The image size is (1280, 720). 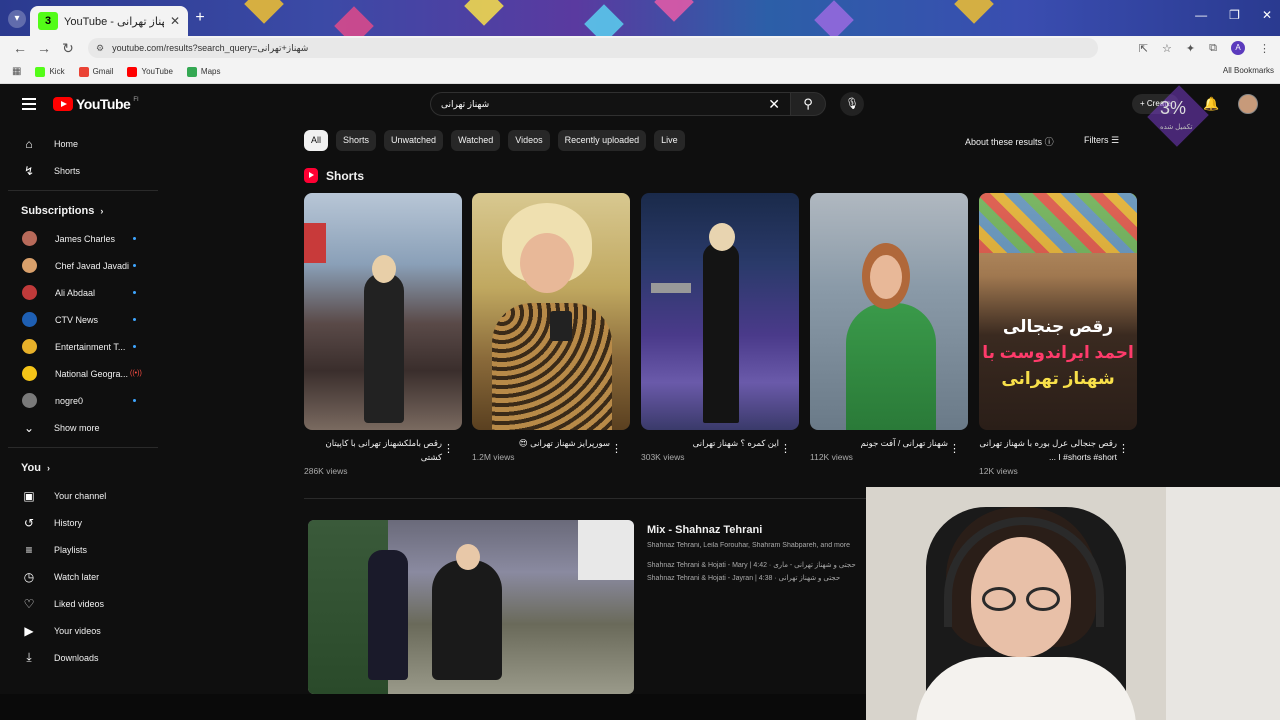 I want to click on chip-all: All, so click(x=316, y=140).